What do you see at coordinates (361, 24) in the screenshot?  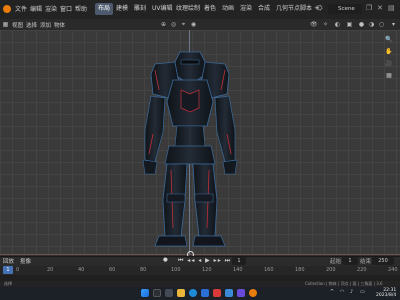 I see `shading-solid-icon: ●` at bounding box center [361, 24].